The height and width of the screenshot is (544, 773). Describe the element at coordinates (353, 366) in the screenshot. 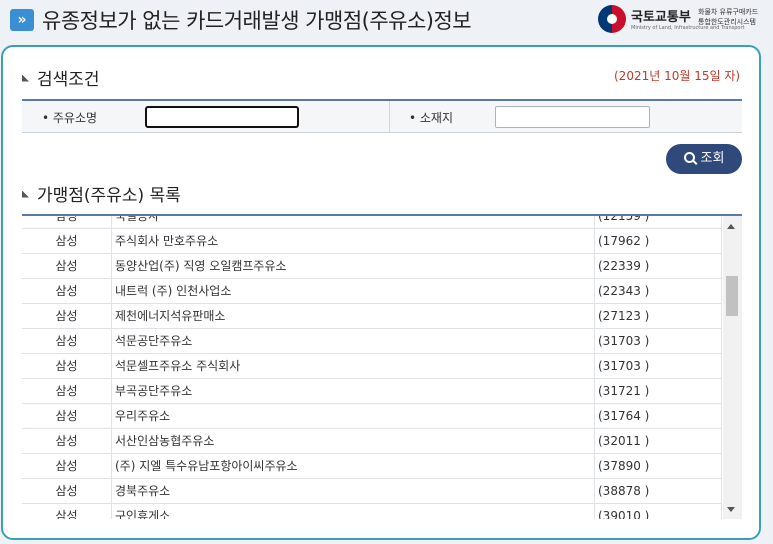

I see `station-name-cell: 석문셀프주유소 주식회사` at that location.